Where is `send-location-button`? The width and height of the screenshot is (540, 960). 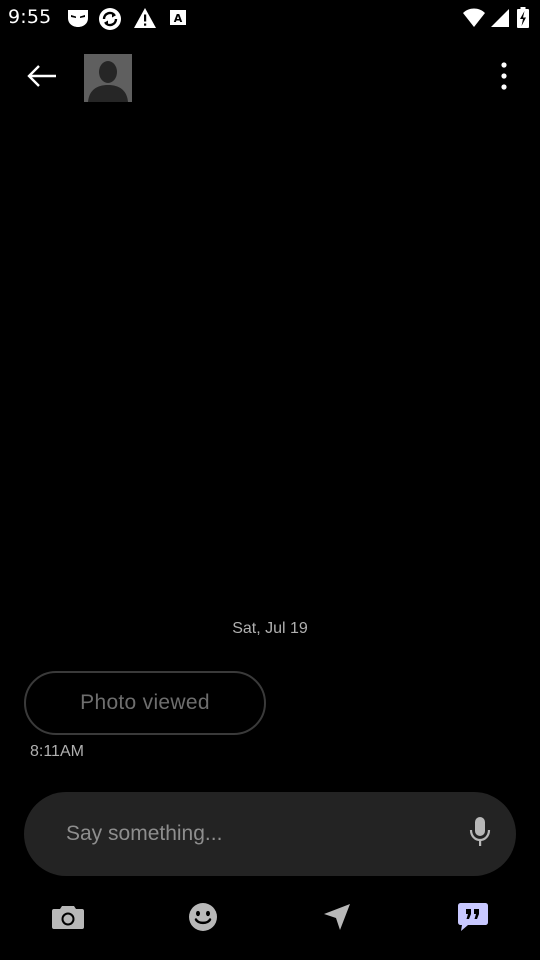
send-location-button is located at coordinates (337, 919).